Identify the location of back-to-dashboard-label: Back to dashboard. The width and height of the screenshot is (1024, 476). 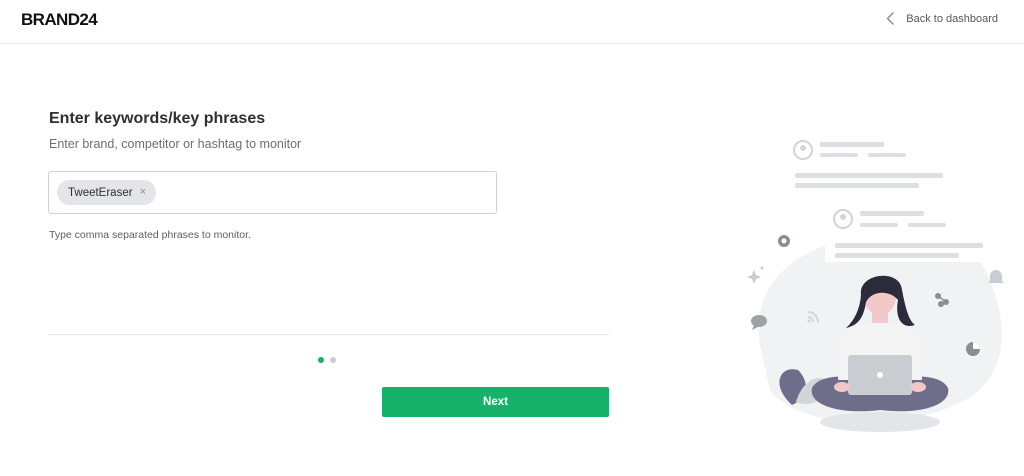
(952, 18).